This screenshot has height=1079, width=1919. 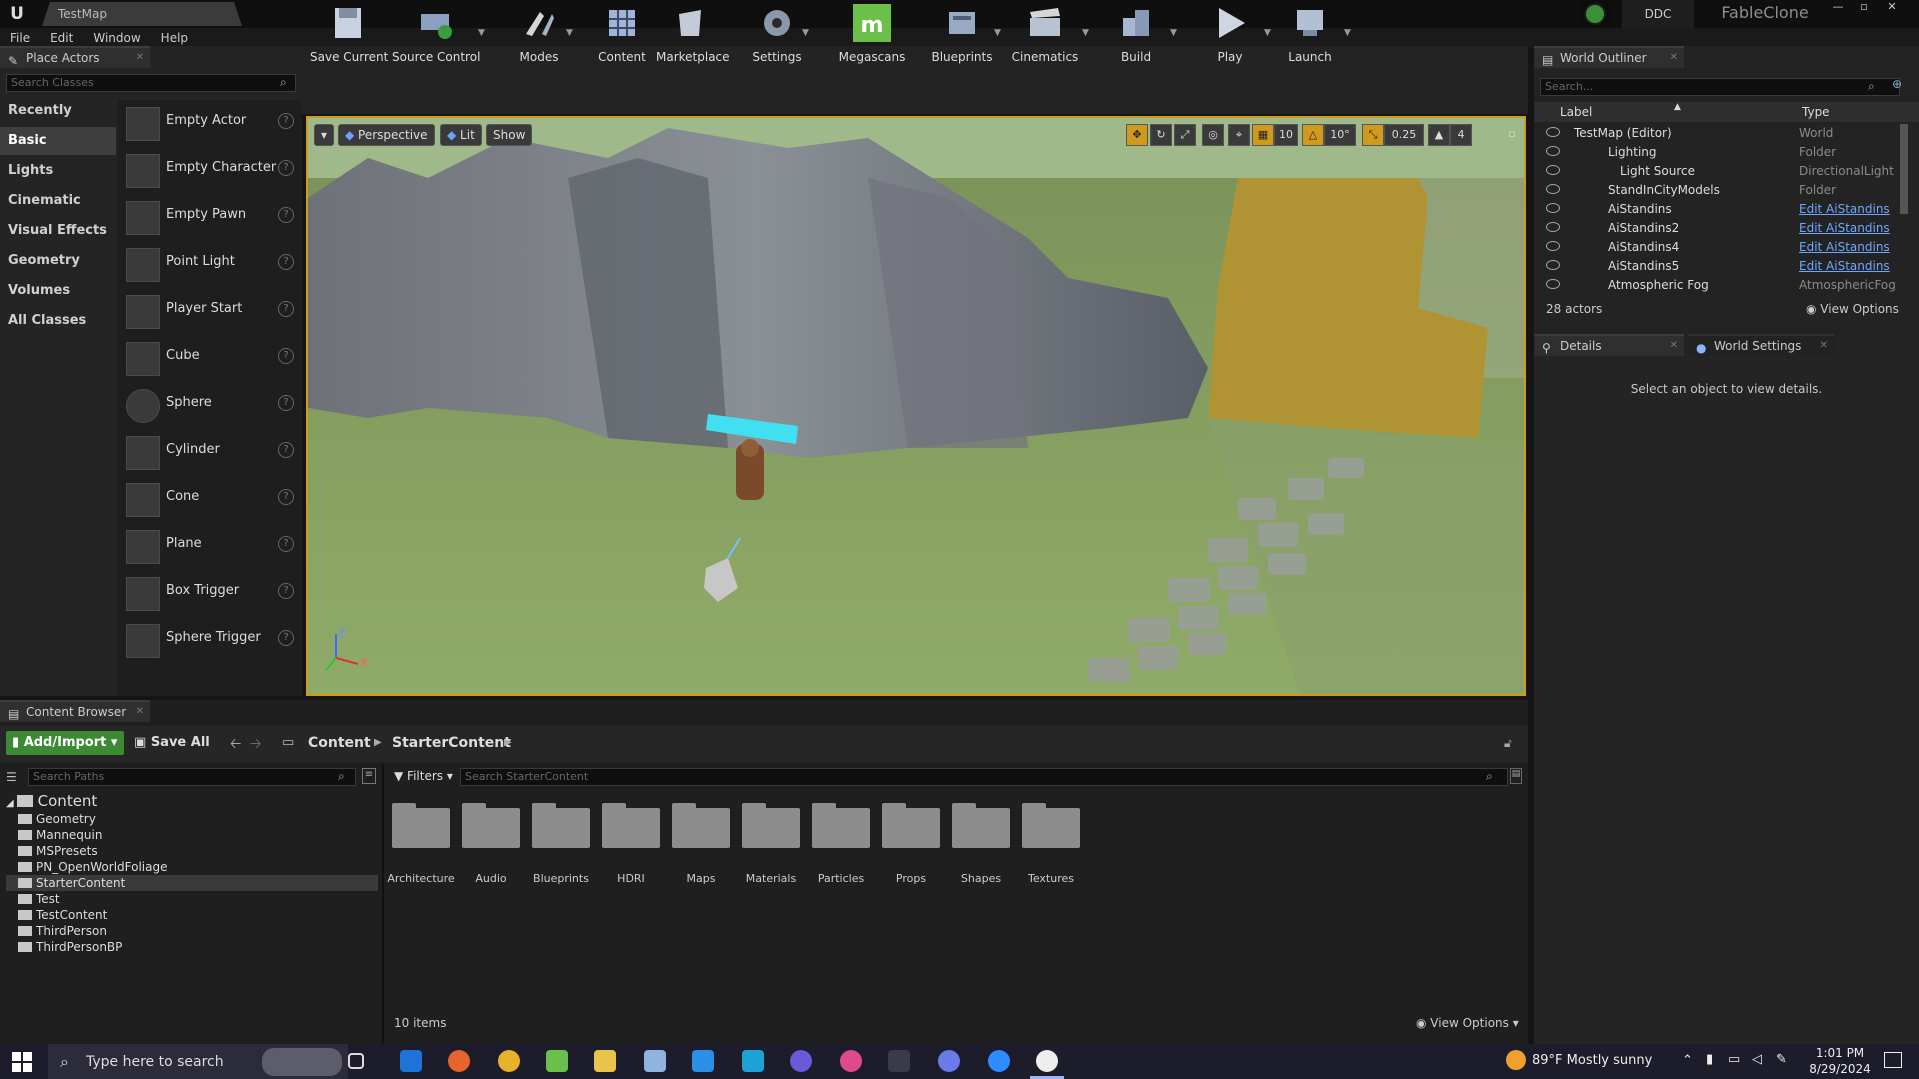 I want to click on maximize-viewport-icon: ▫, so click(x=1512, y=135).